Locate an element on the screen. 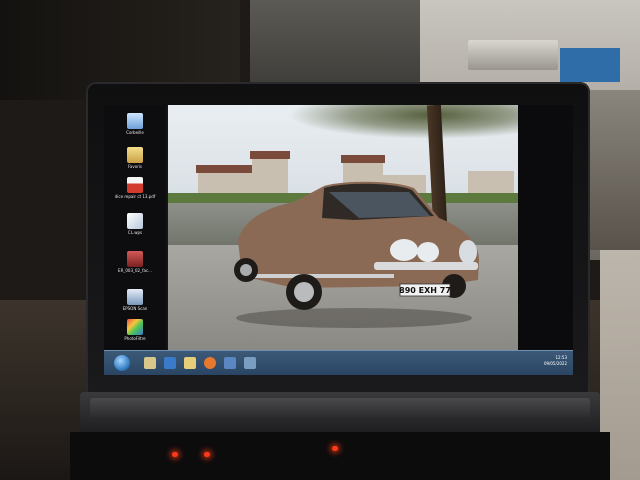 Image resolution: width=640 pixels, height=480 pixels. laptop-base is located at coordinates (340, 412).